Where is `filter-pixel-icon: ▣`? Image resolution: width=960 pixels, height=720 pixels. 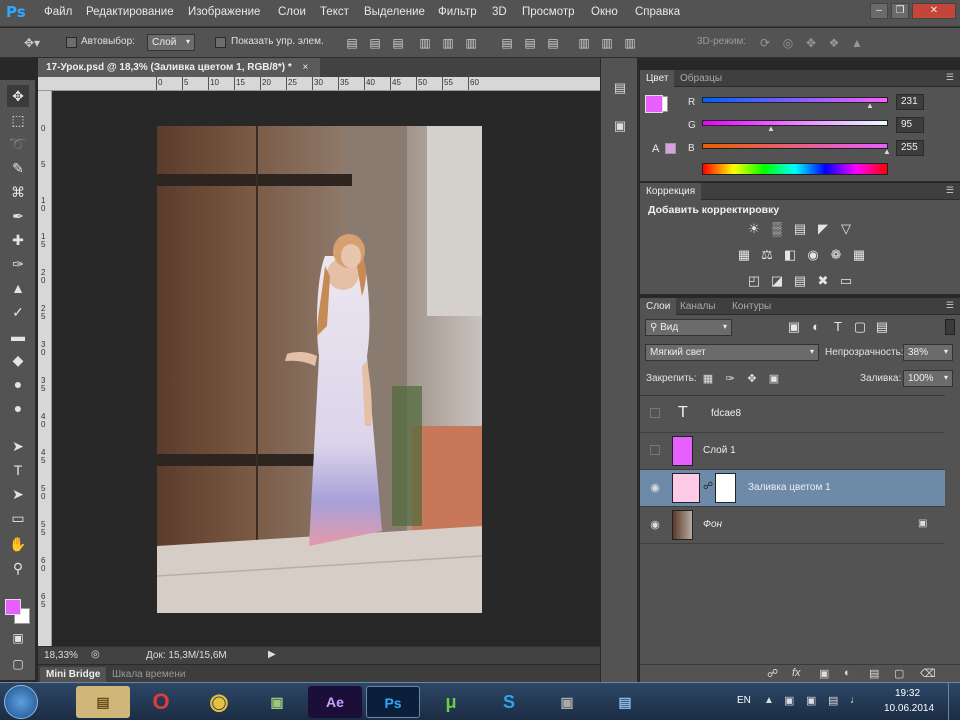
filter-pixel-icon: ▣ is located at coordinates (794, 327).